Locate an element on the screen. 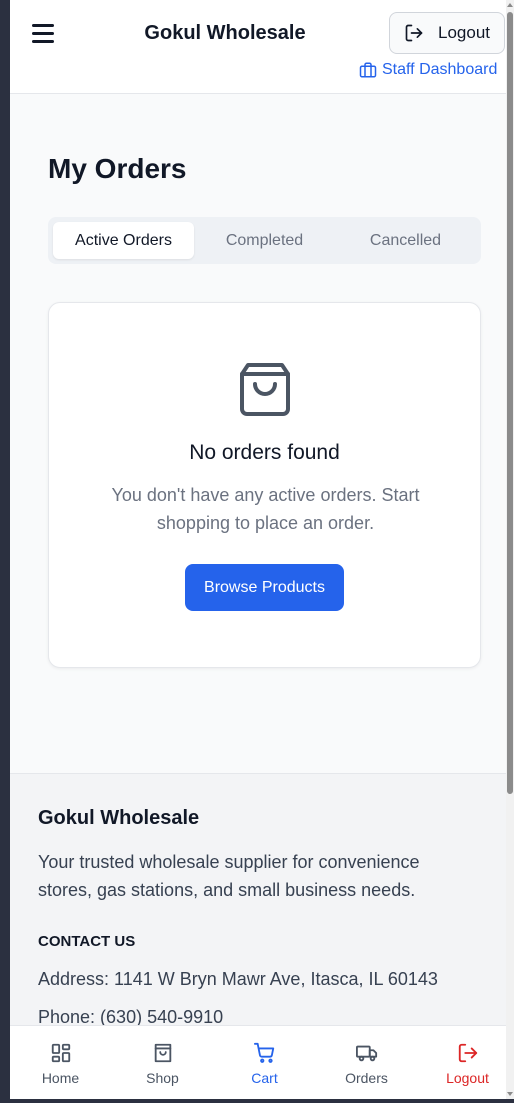  shopping-bag-icon is located at coordinates (265, 389).